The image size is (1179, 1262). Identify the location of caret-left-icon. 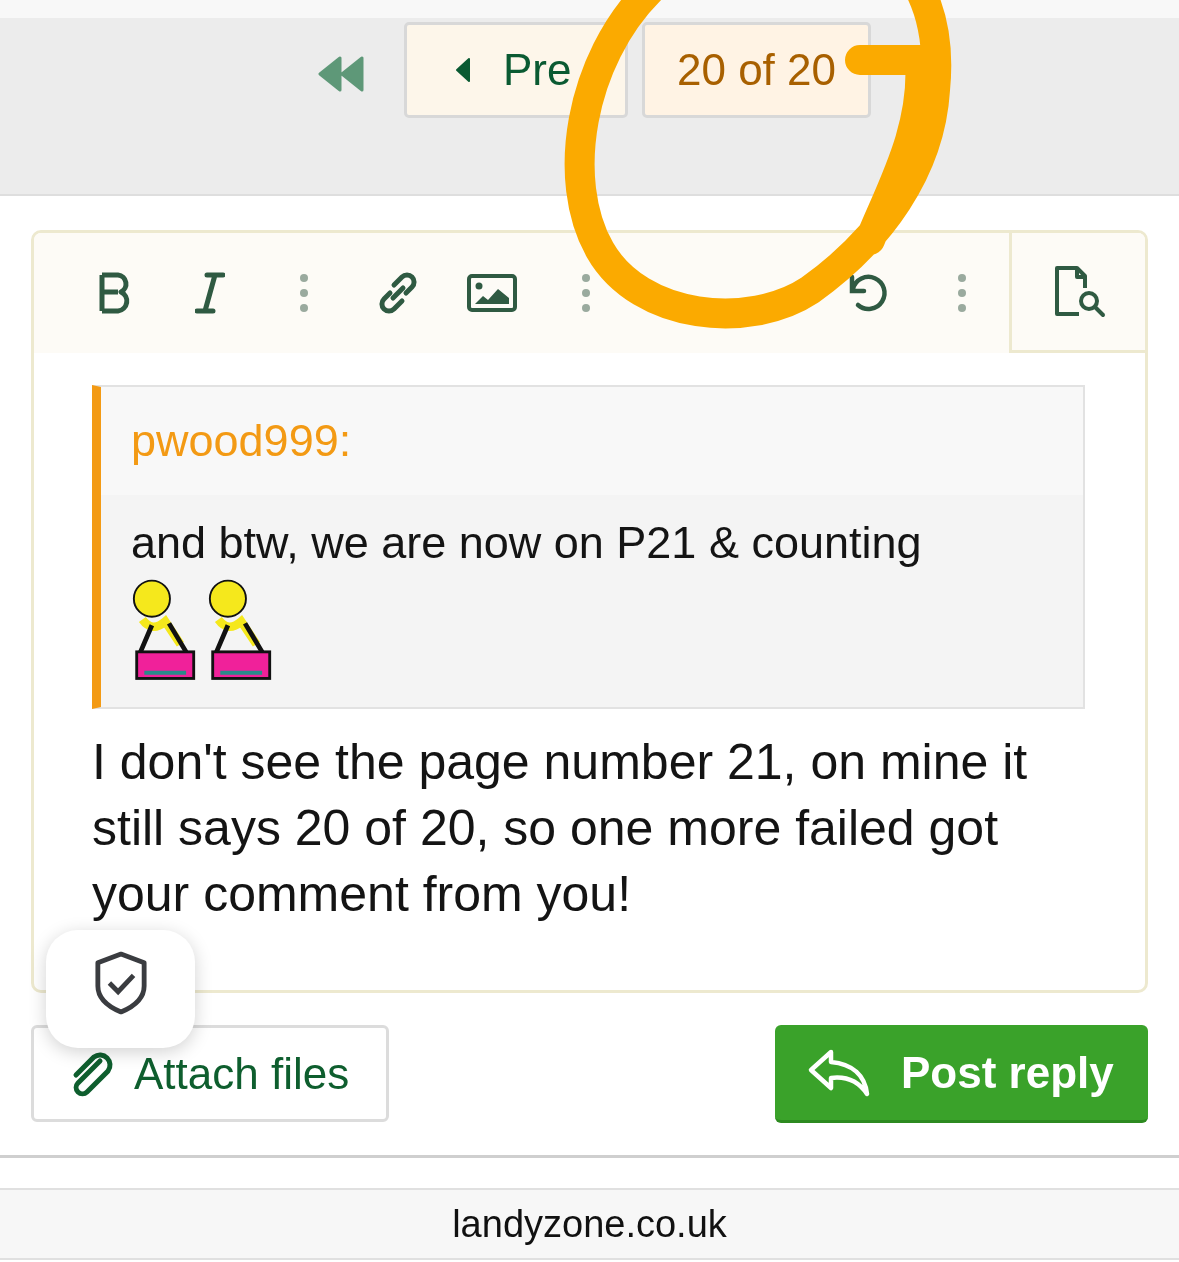
(463, 70).